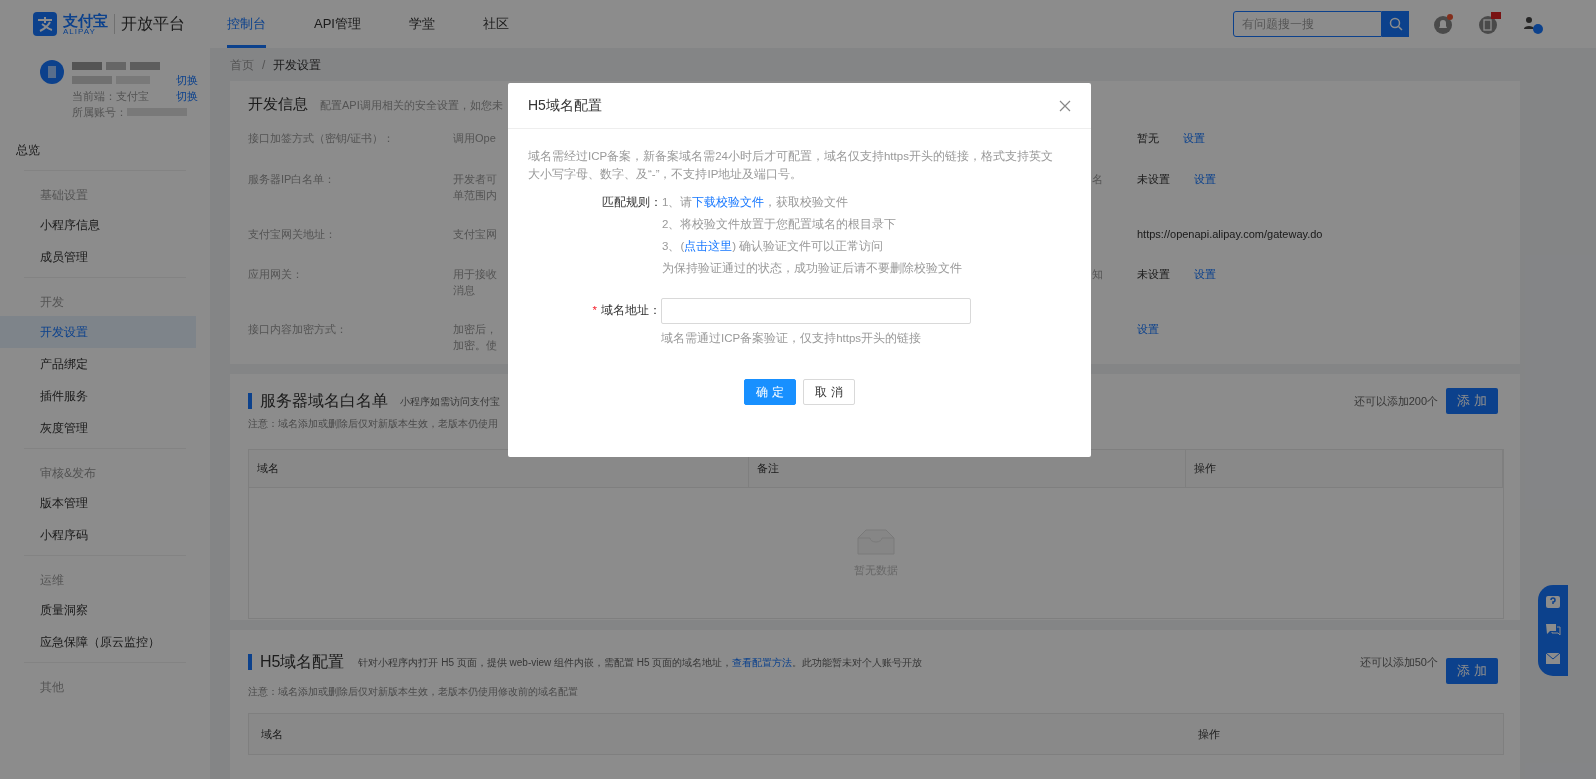  What do you see at coordinates (93, 428) in the screenshot?
I see `sidebar-item: 灰度管理` at bounding box center [93, 428].